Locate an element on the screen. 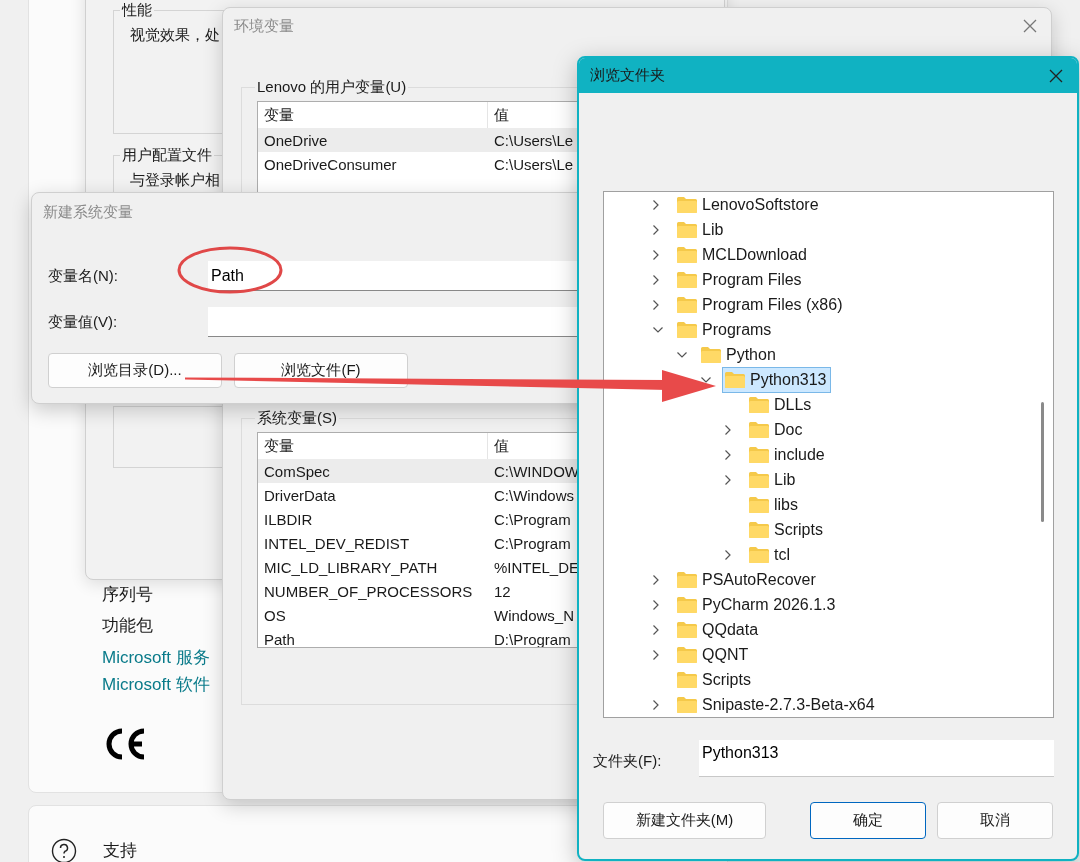  variable-name: DriverData is located at coordinates (300, 495).